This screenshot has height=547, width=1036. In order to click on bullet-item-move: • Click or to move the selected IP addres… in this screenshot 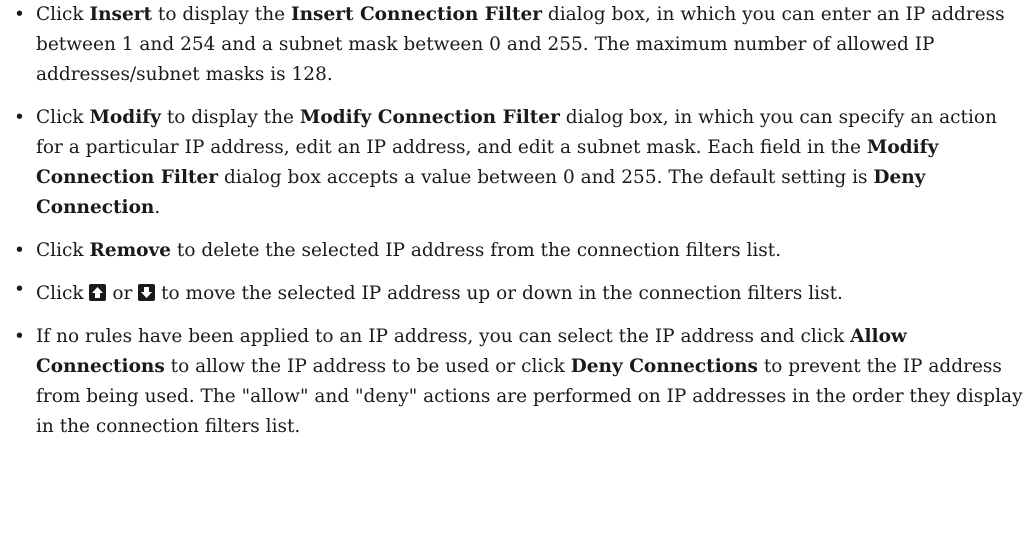, I will do `click(518, 294)`.